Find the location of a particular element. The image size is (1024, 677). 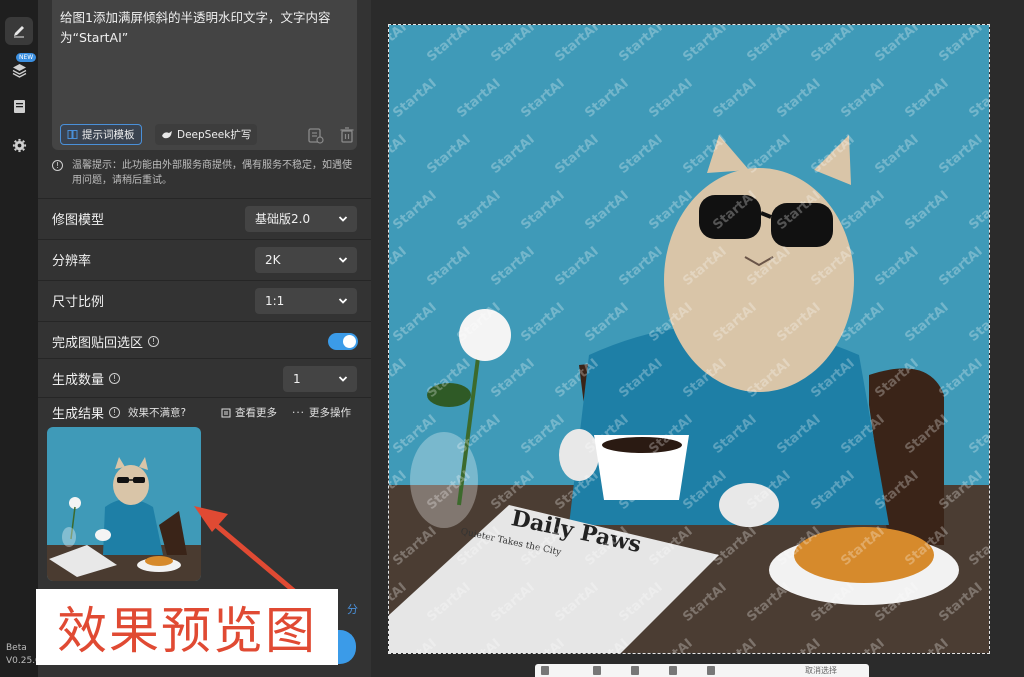

model-value: 基础版2.0 is located at coordinates (283, 219).